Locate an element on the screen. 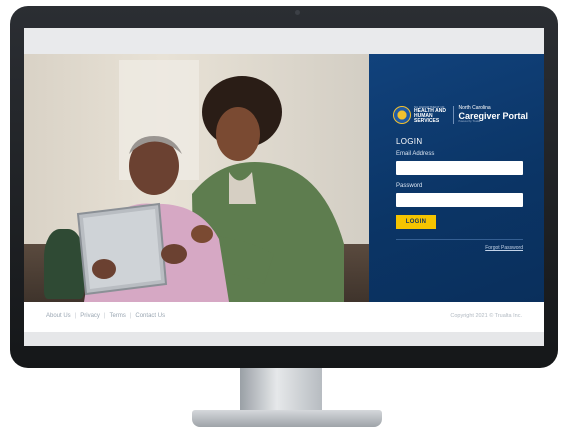  panel-divider is located at coordinates (459, 239).